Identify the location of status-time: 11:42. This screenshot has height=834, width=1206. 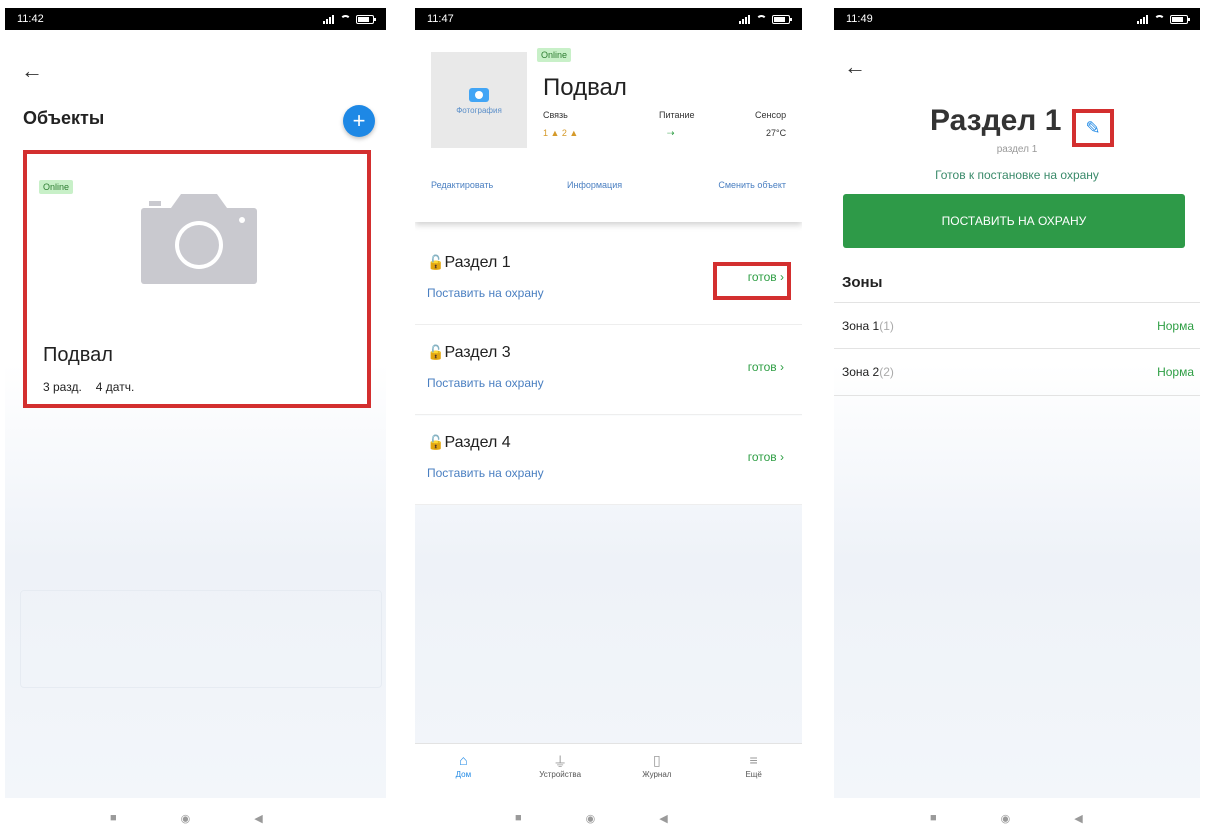
(30, 19).